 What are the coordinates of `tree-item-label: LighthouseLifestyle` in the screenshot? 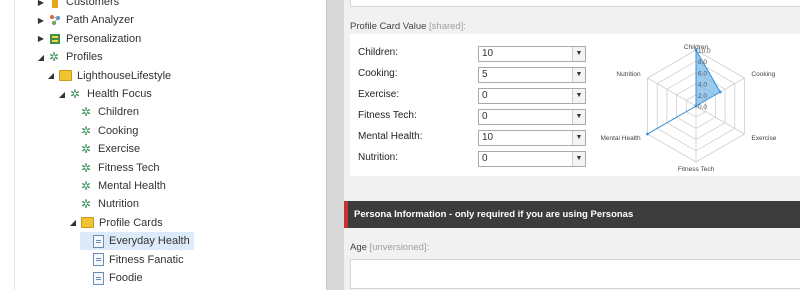 It's located at (124, 75).